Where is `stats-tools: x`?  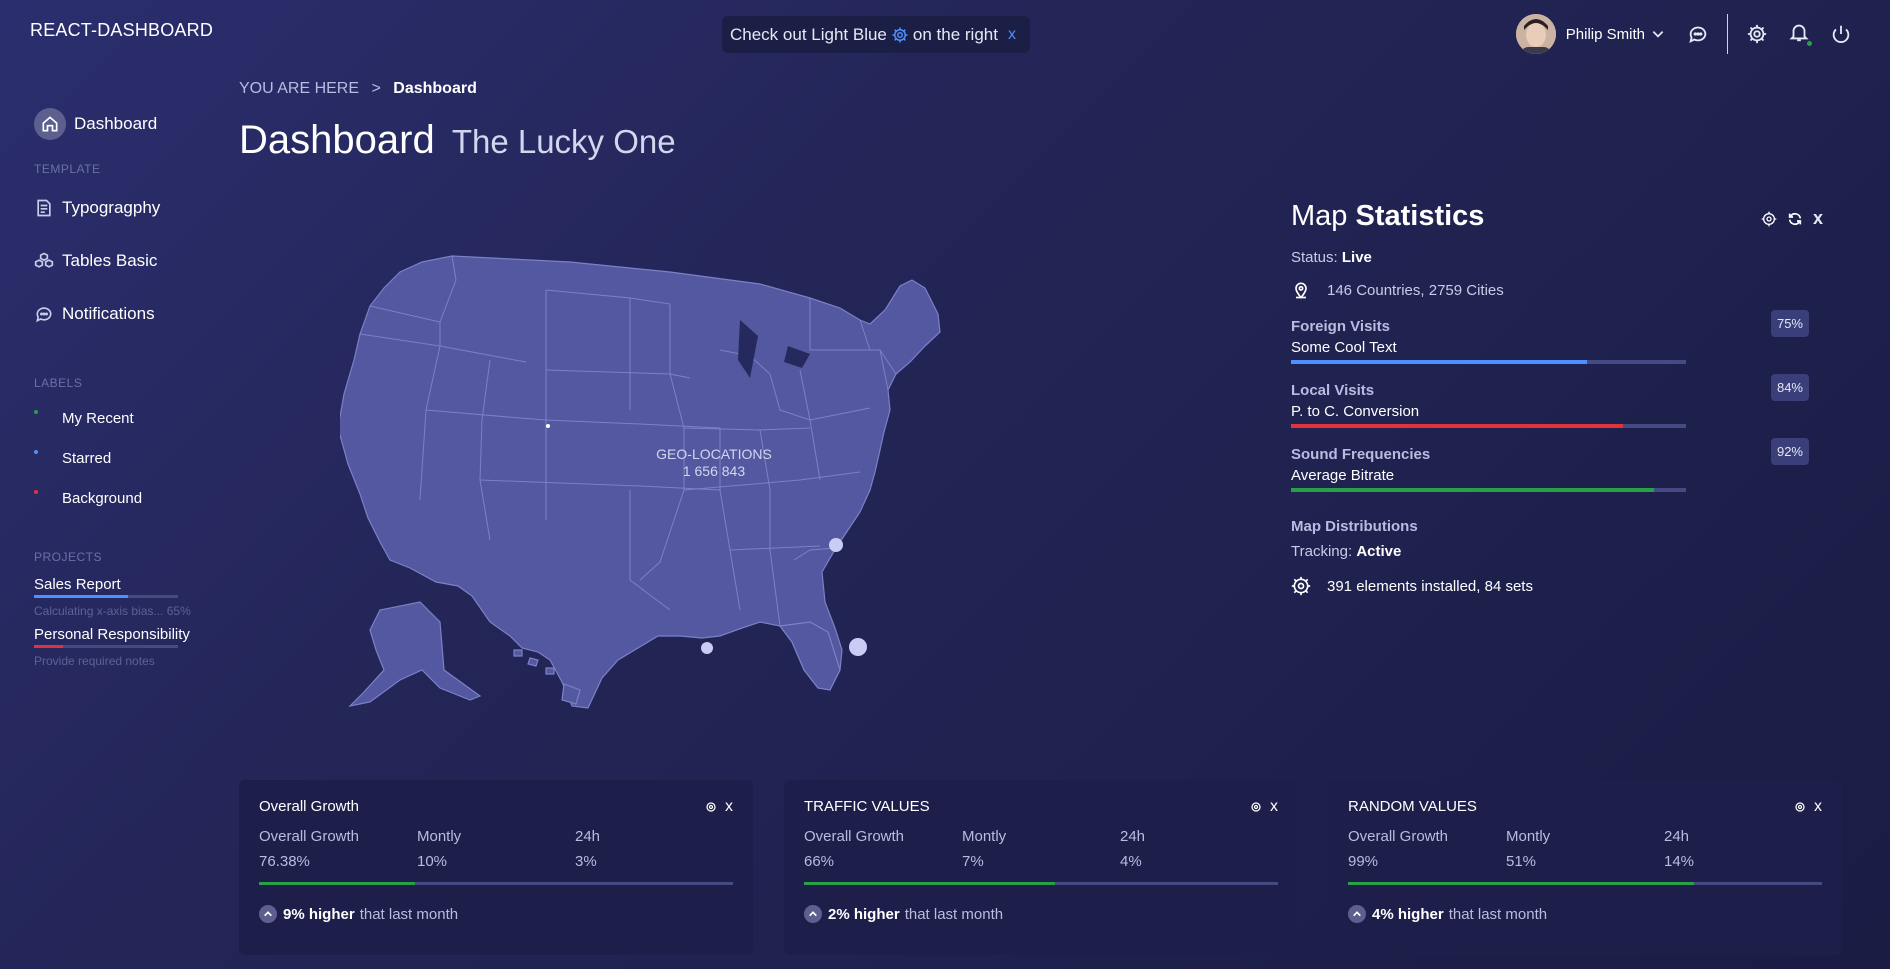 stats-tools: x is located at coordinates (1787, 218).